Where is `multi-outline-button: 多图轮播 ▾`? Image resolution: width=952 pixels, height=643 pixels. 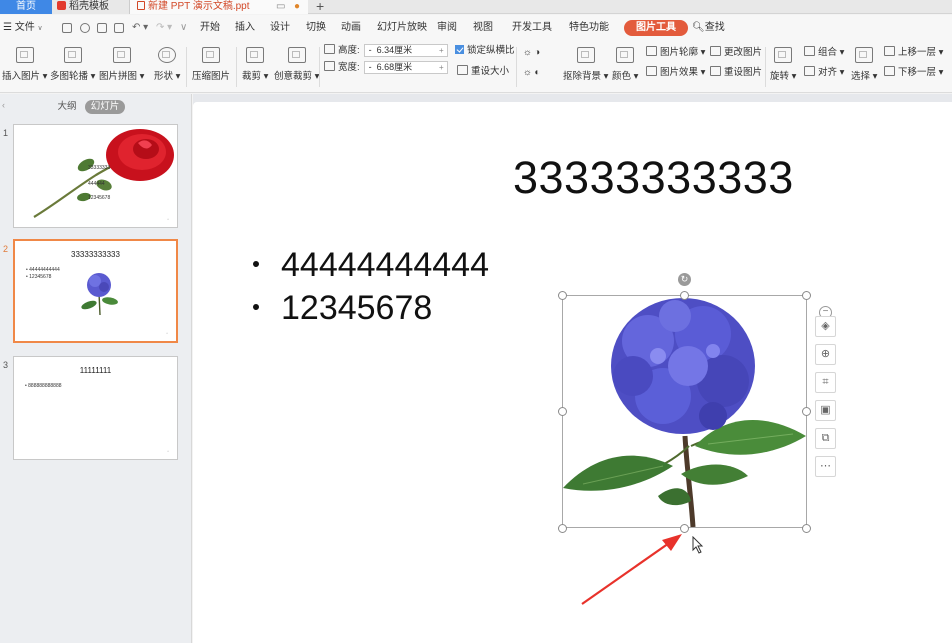 multi-outline-button: 多图轮播 ▾ is located at coordinates (72, 64).